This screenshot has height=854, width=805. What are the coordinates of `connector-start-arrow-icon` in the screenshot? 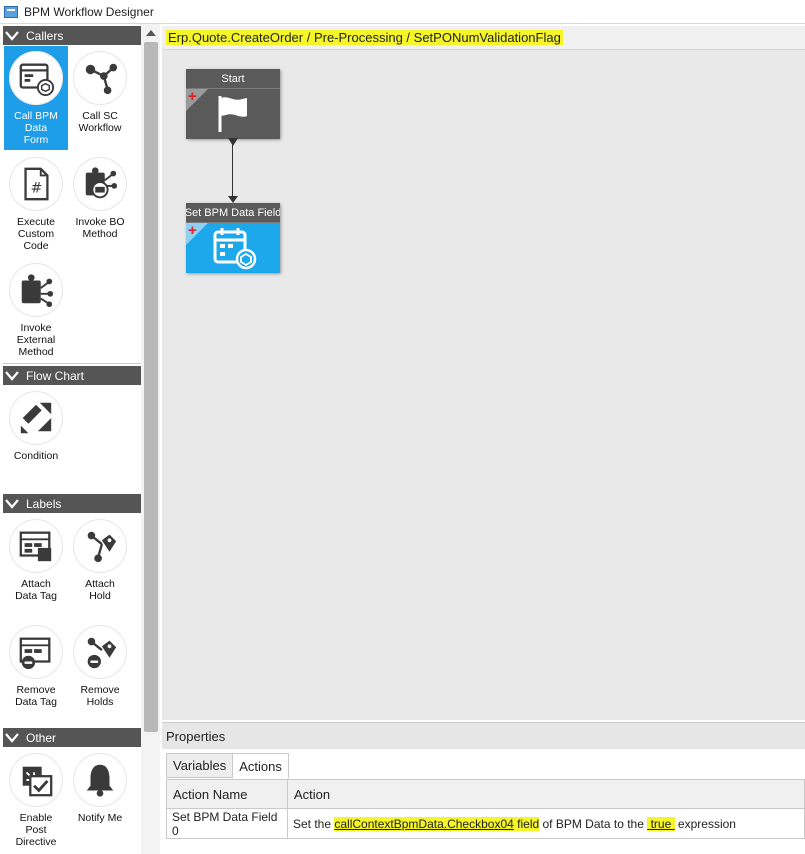 It's located at (233, 142).